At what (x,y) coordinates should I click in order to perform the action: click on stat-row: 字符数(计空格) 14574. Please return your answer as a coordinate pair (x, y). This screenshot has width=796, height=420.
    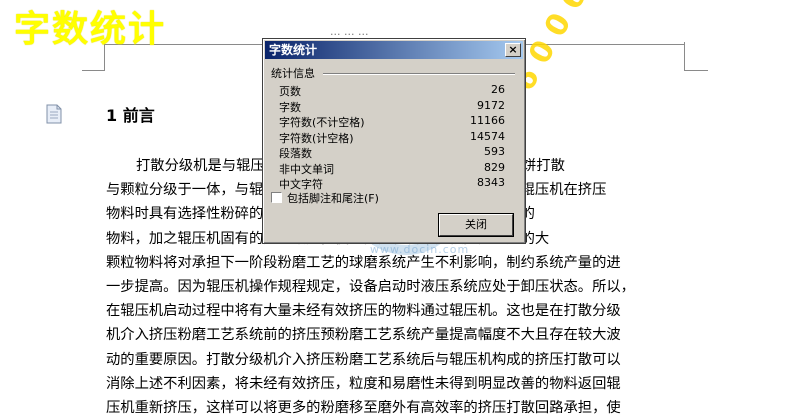
    Looking at the image, I should click on (392, 138).